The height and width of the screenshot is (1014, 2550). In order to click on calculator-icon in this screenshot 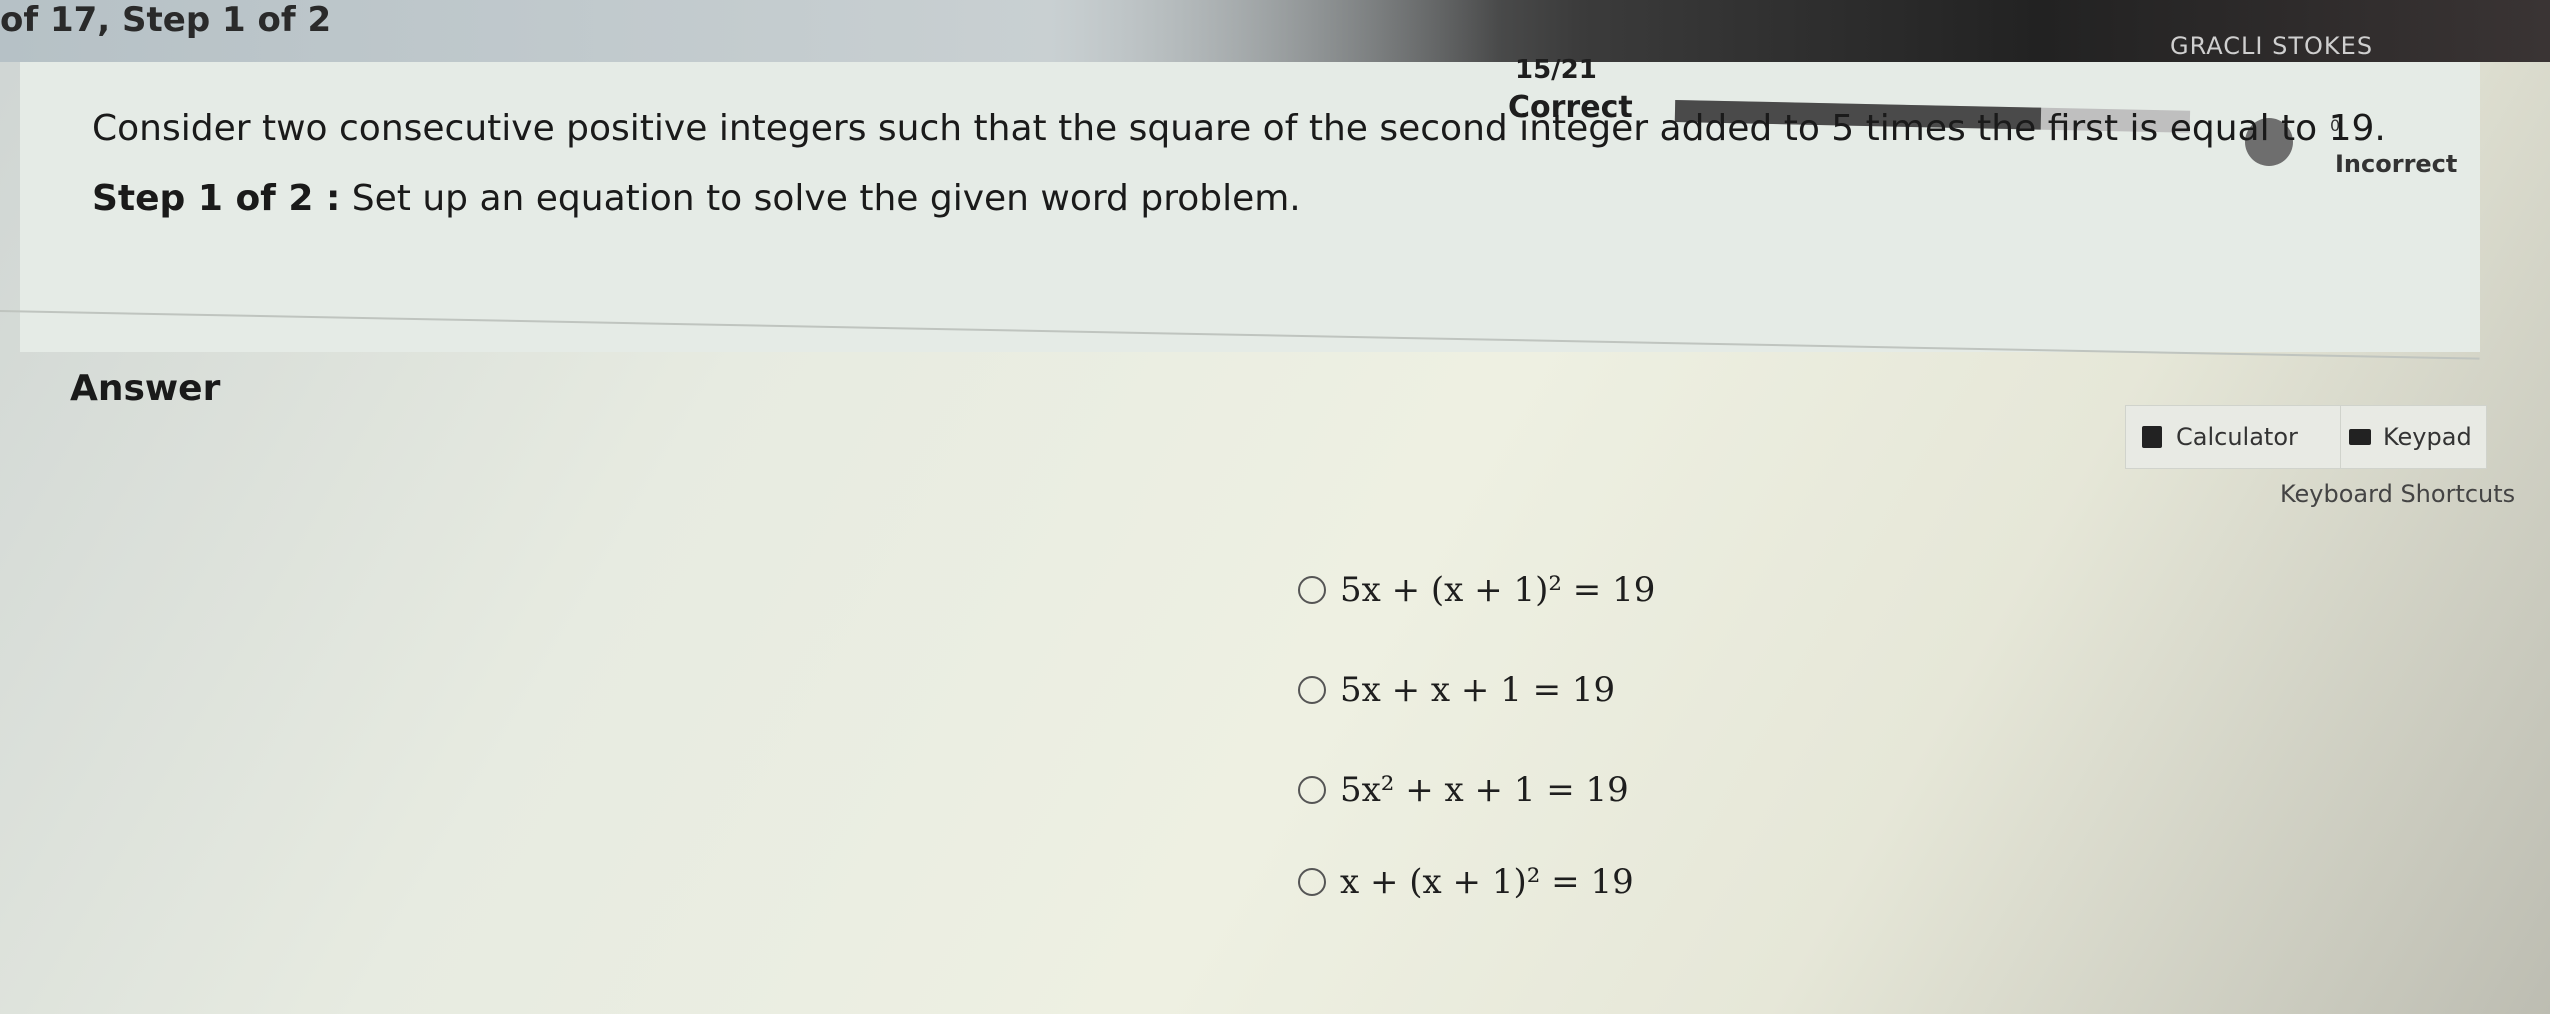, I will do `click(2152, 437)`.